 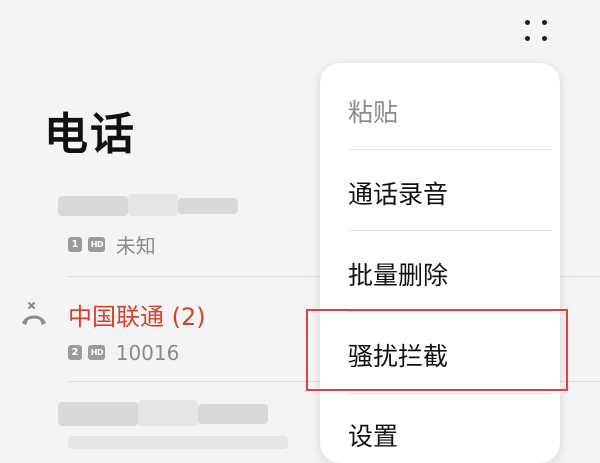 What do you see at coordinates (398, 274) in the screenshot?
I see `menu-item-batch-delete: 批量删除` at bounding box center [398, 274].